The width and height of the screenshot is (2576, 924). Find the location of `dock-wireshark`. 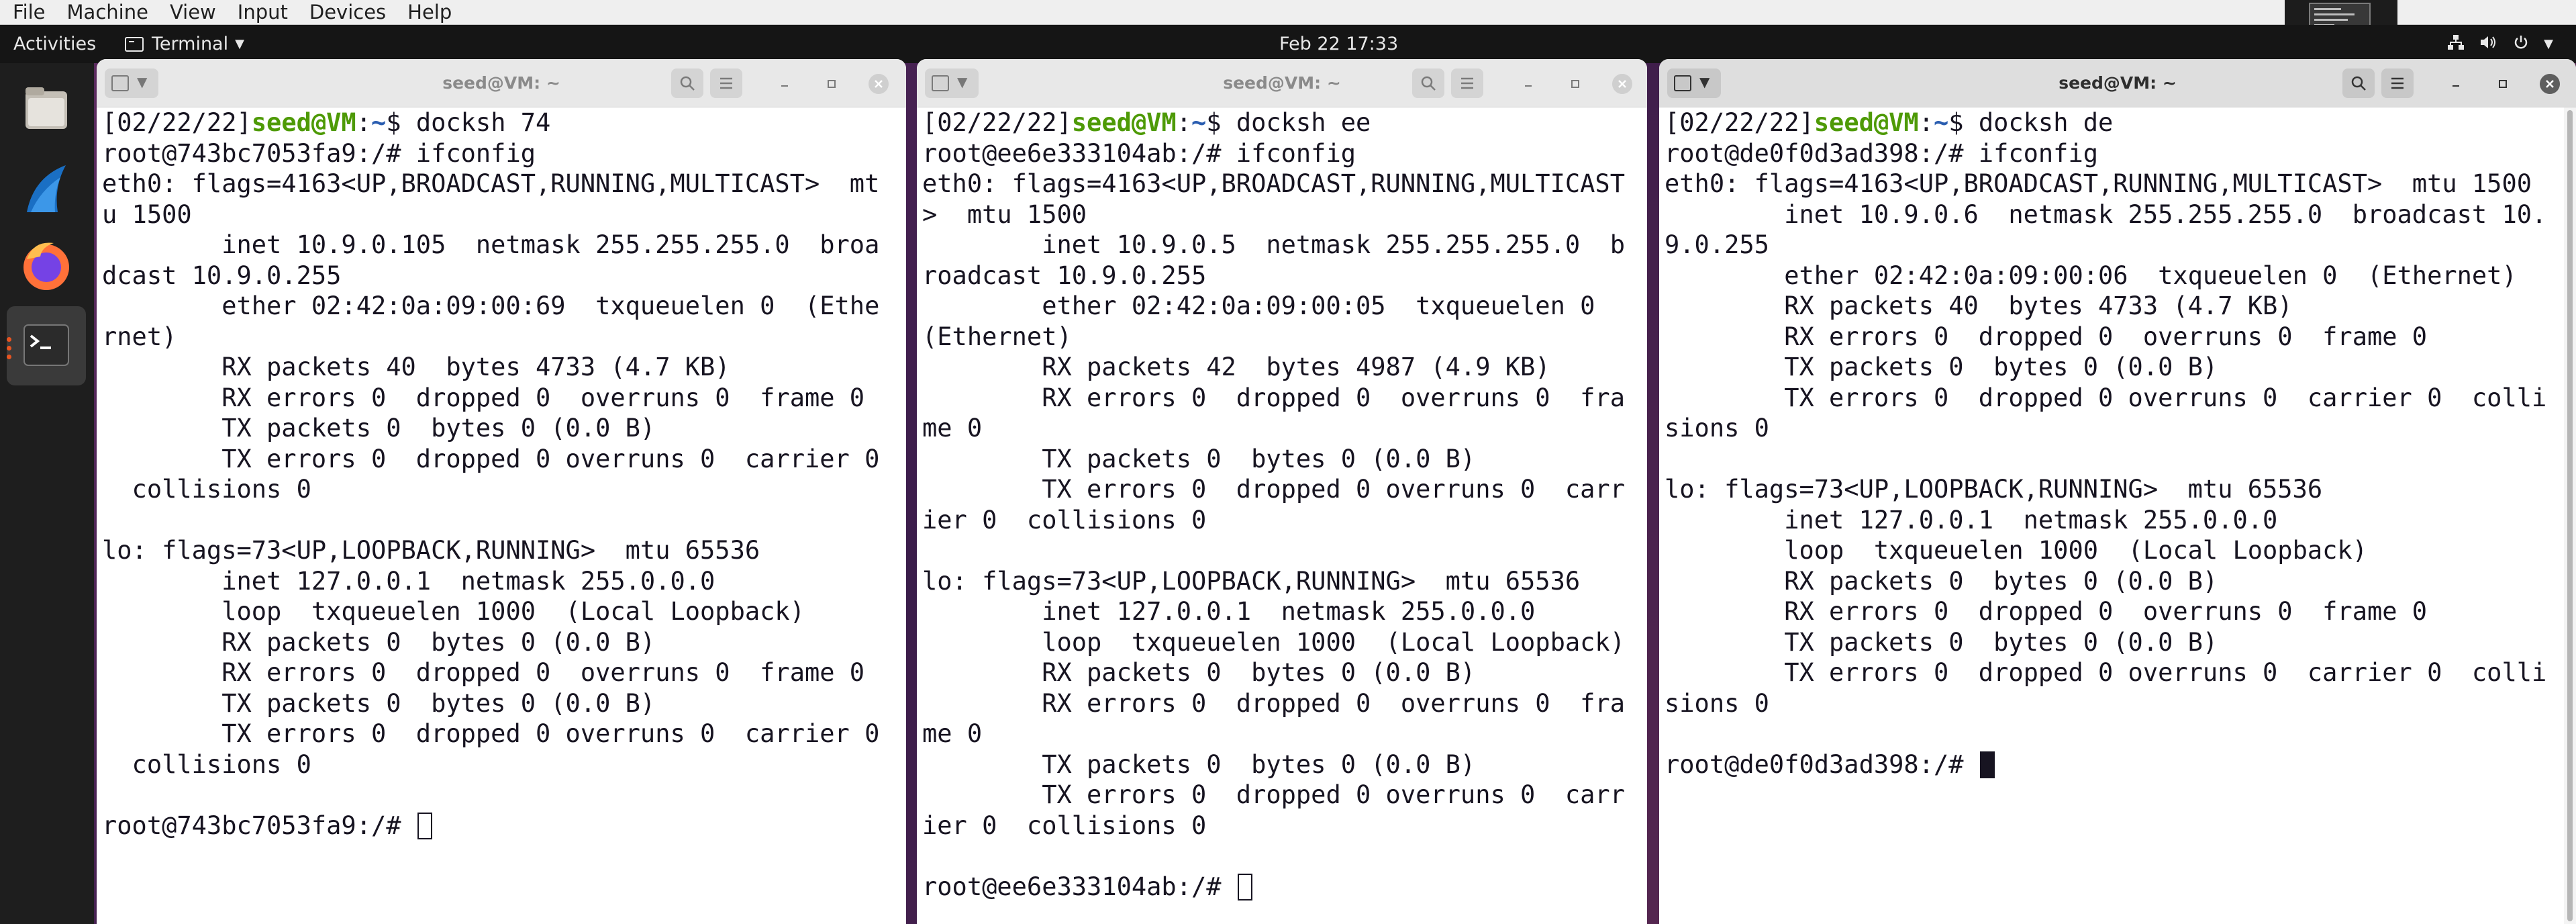

dock-wireshark is located at coordinates (46, 190).